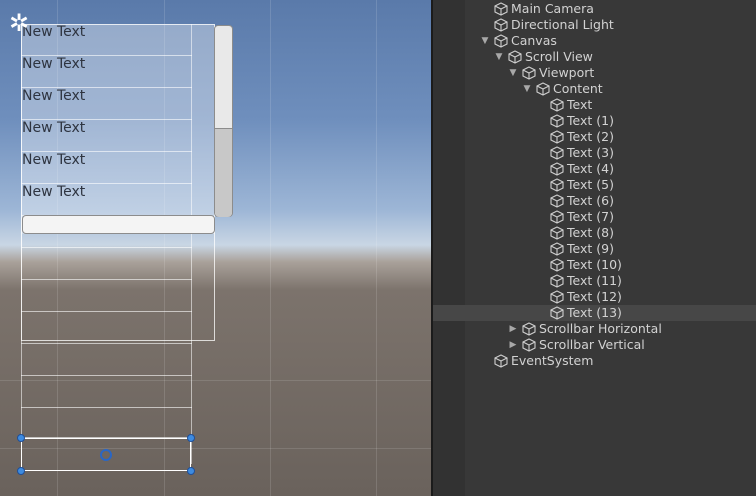  I want to click on hierarchy-item-text-1: Text (1), so click(594, 121).